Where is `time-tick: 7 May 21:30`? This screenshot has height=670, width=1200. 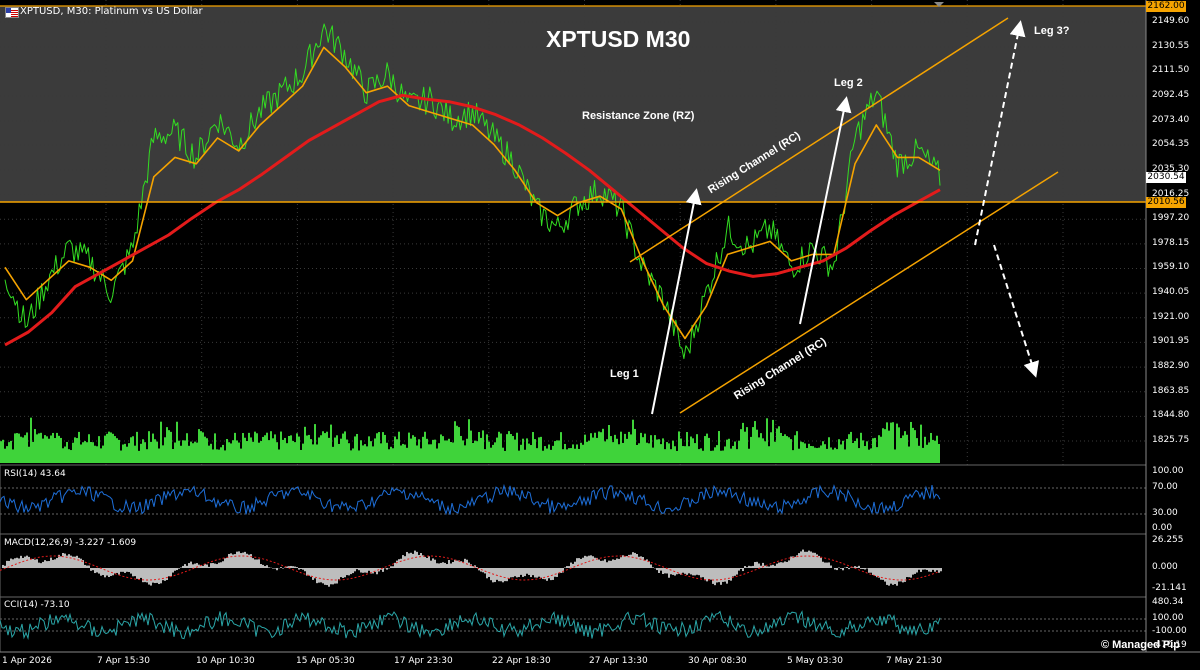 time-tick: 7 May 21:30 is located at coordinates (914, 661).